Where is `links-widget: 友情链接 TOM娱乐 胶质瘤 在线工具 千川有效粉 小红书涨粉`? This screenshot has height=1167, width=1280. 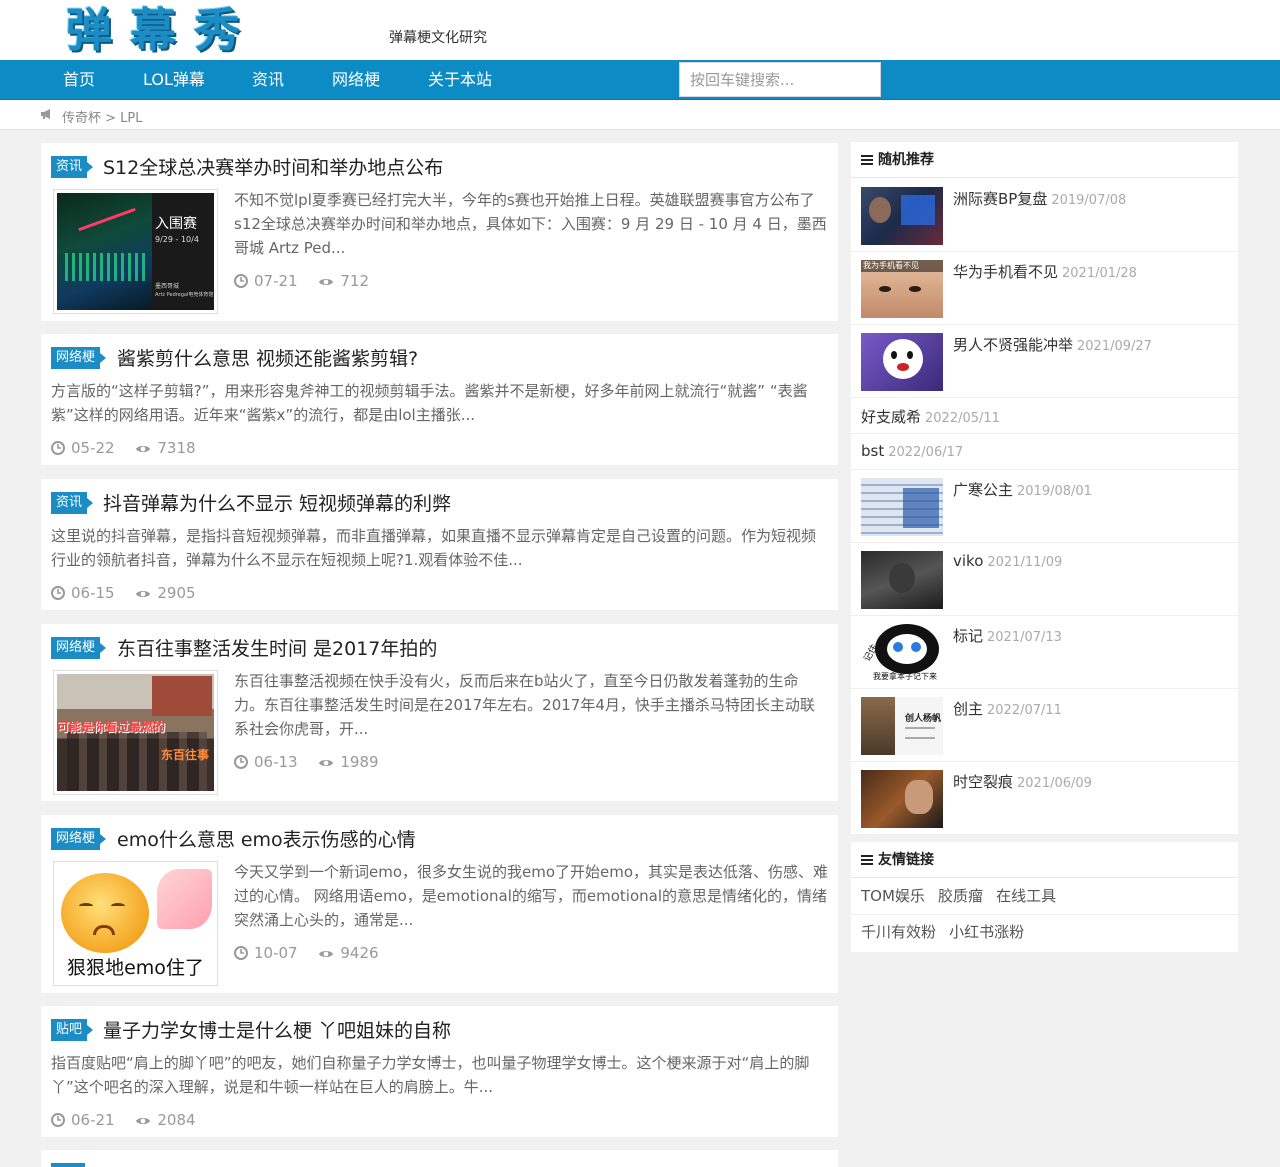 links-widget: 友情链接 TOM娱乐 胶质瘤 在线工具 千川有效粉 小红书涨粉 is located at coordinates (1044, 897).